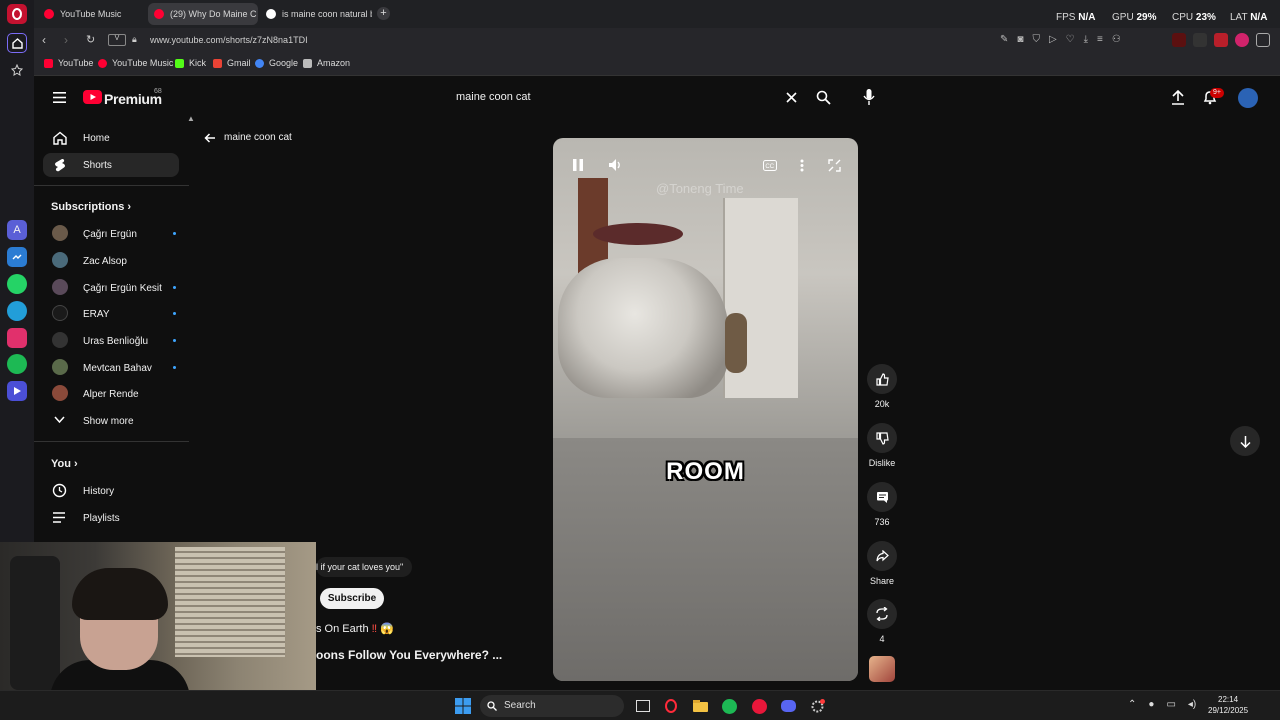 This screenshot has height=720, width=1280. Describe the element at coordinates (90, 39) in the screenshot. I see `reload-icon: ↻` at that location.